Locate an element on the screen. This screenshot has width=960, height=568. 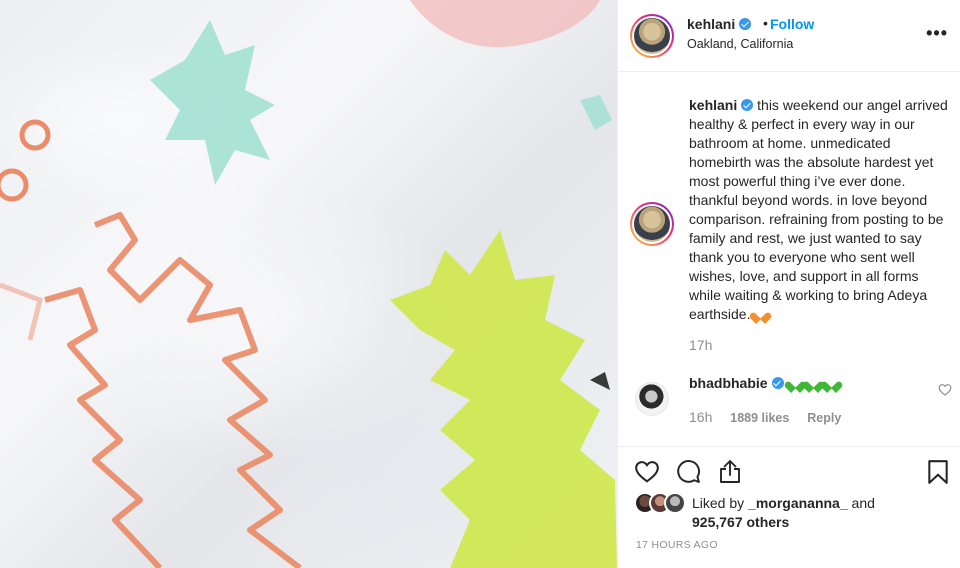
likes-count: 925,767 others is located at coordinates (740, 522).